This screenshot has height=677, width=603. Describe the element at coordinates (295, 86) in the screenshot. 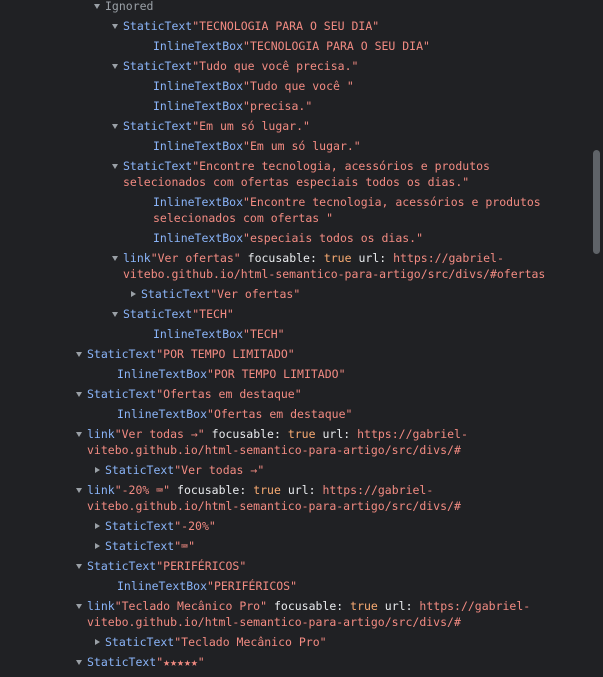

I see `tree-row: InlineTextBox"Tudo que você "` at that location.